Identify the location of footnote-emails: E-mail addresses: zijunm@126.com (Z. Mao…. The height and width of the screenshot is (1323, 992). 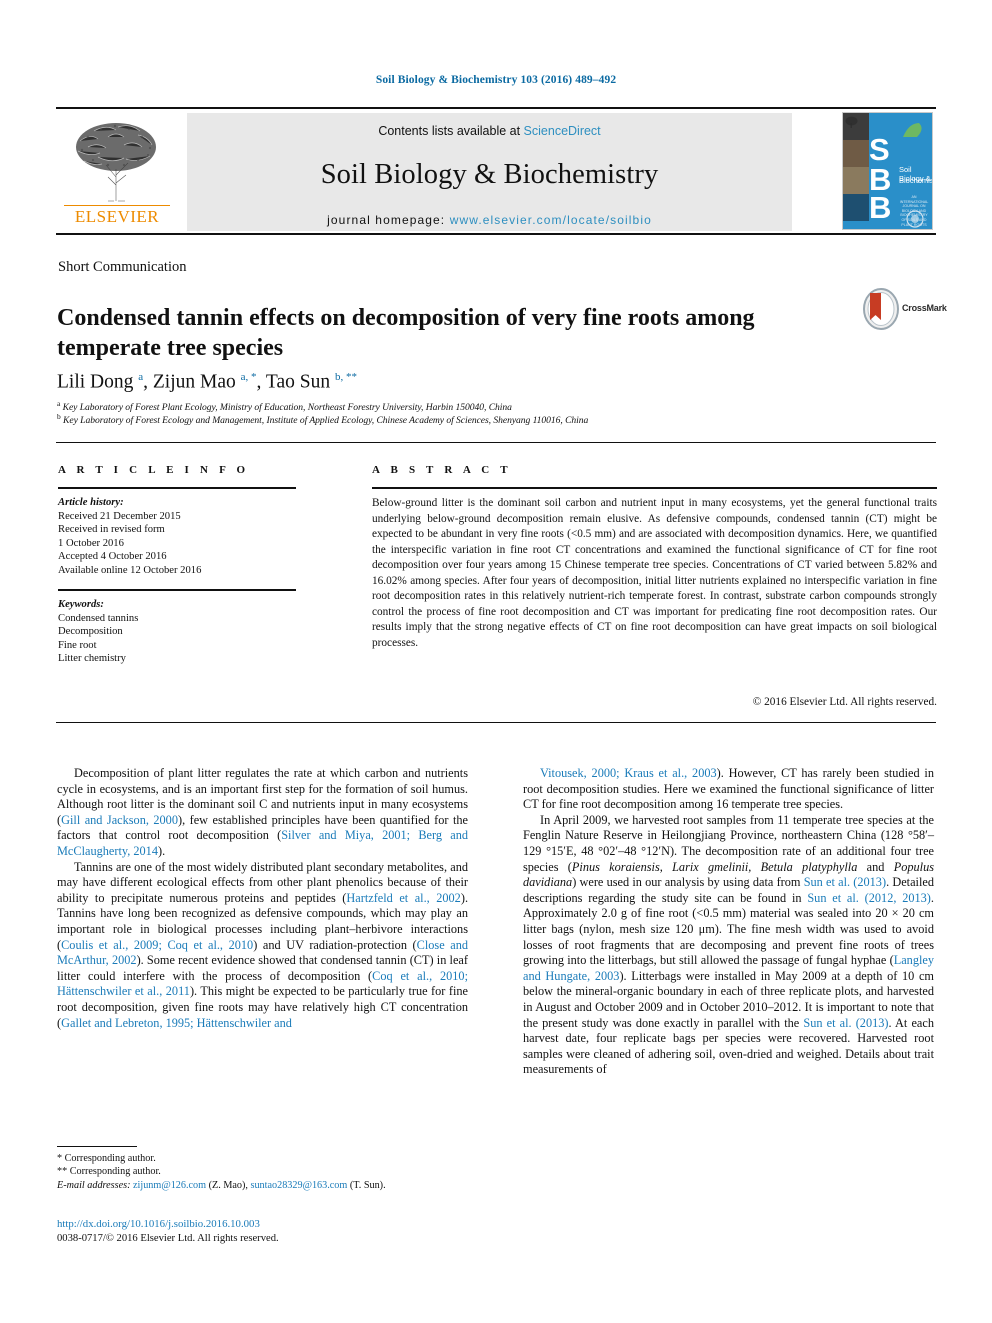
(221, 1185).